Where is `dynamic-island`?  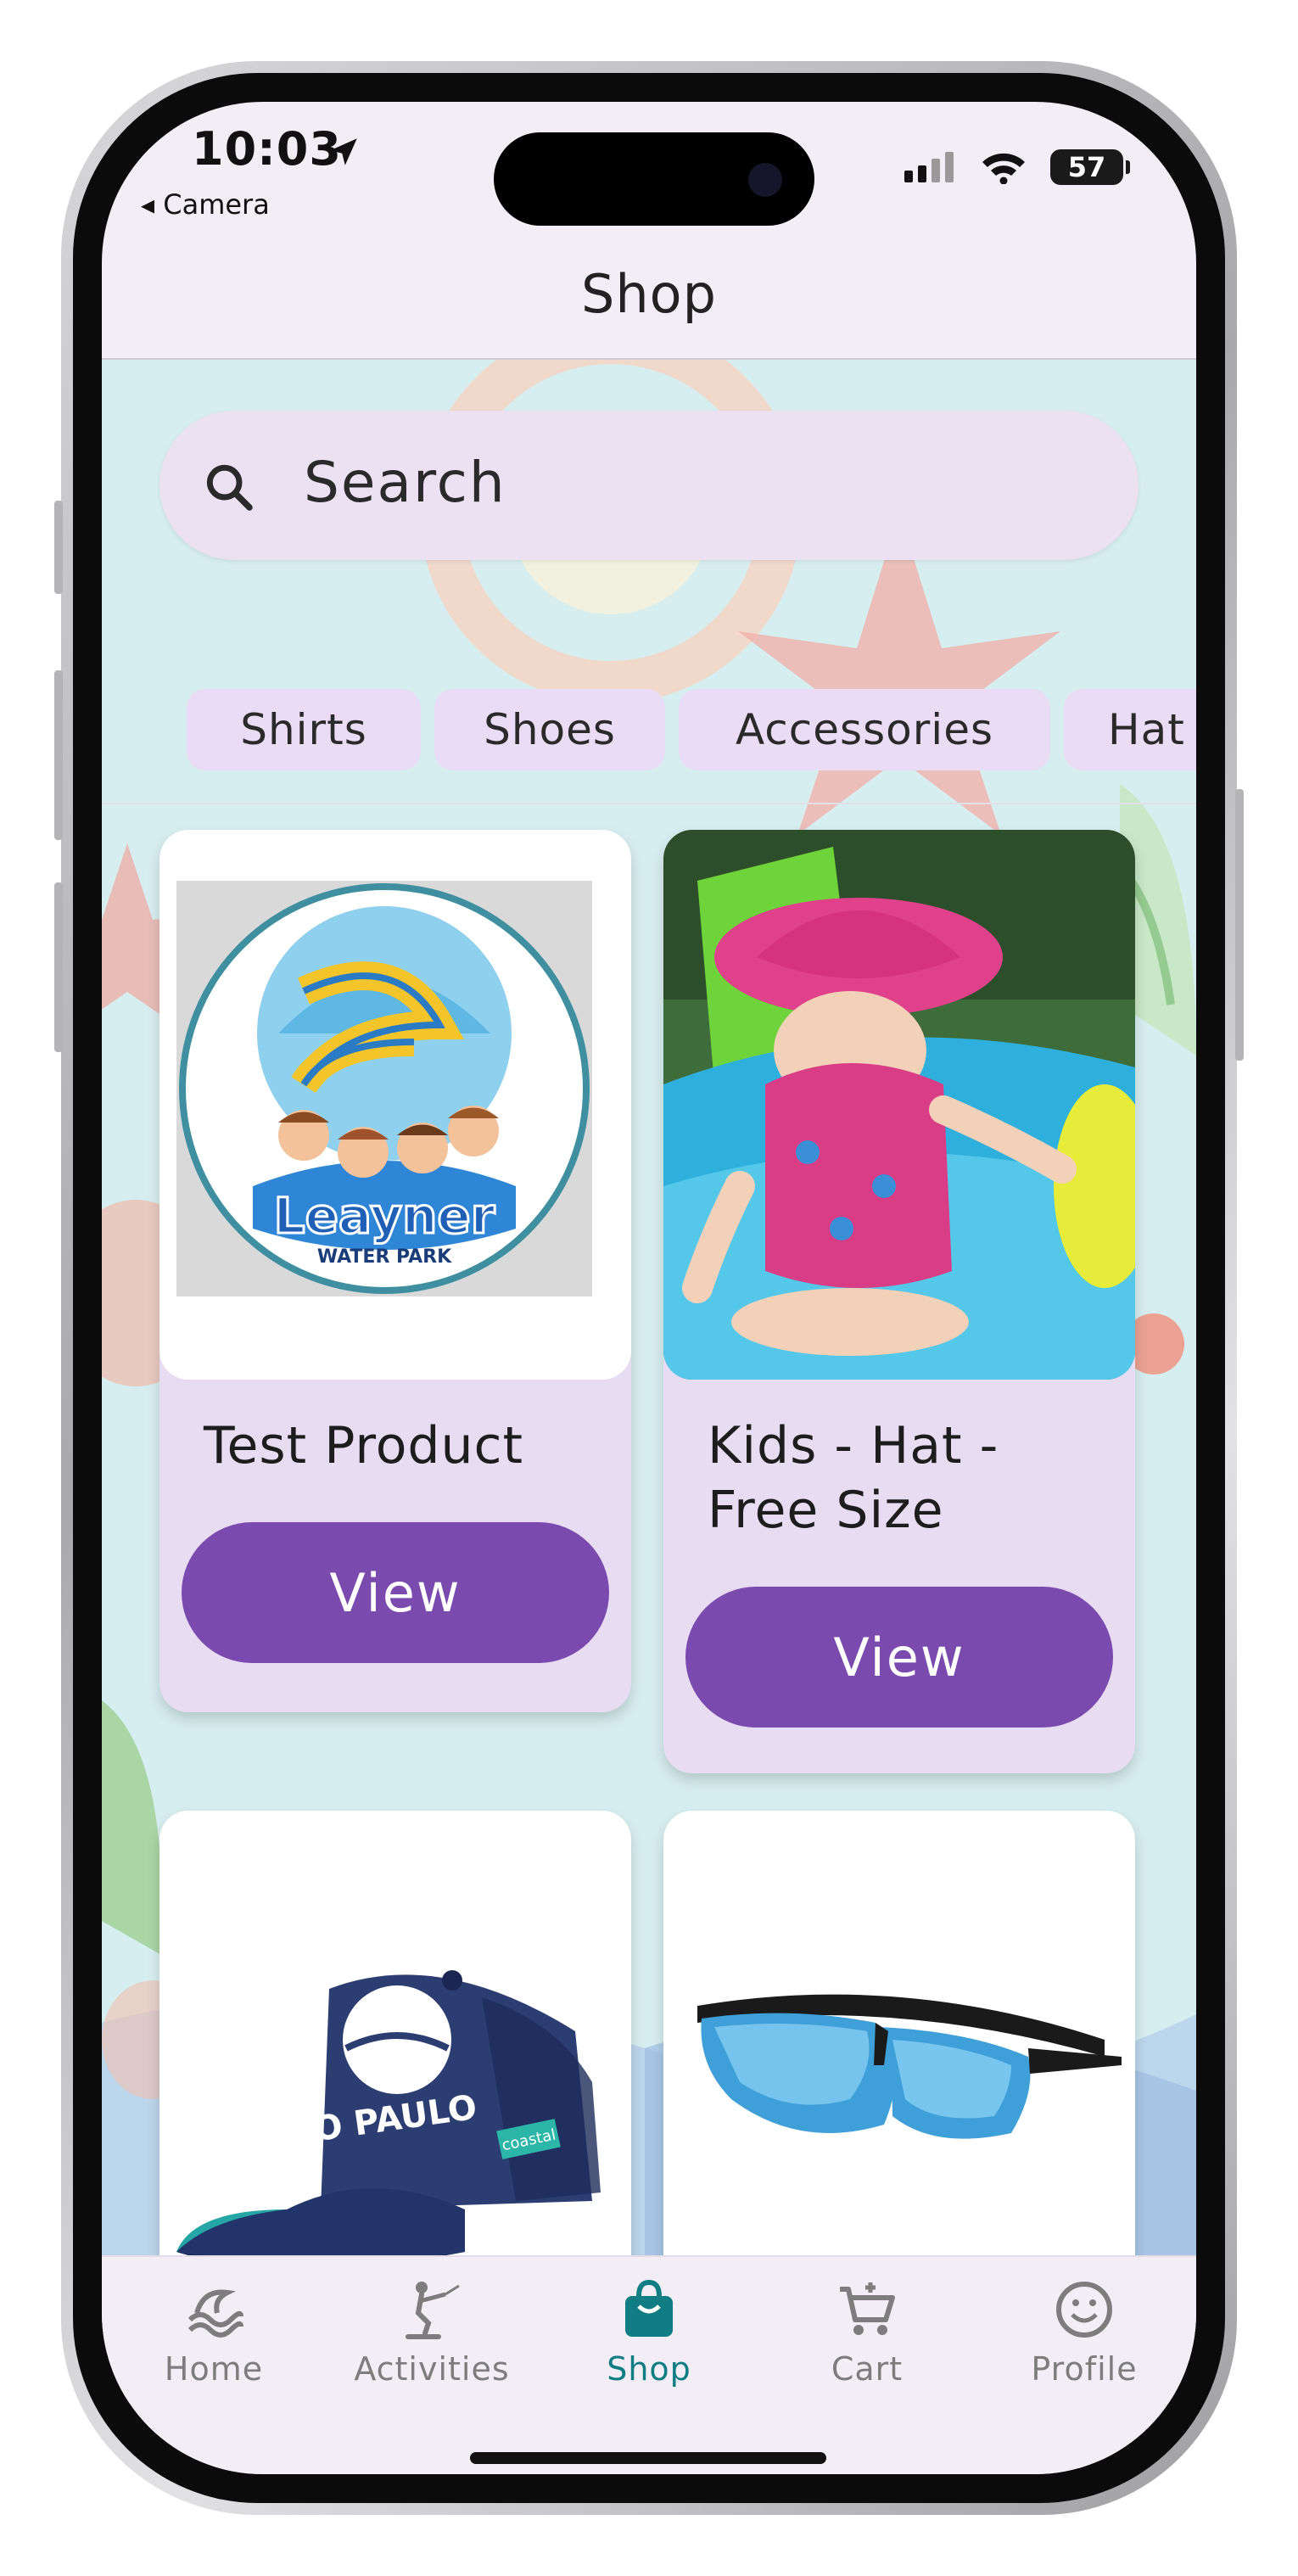
dynamic-island is located at coordinates (654, 179).